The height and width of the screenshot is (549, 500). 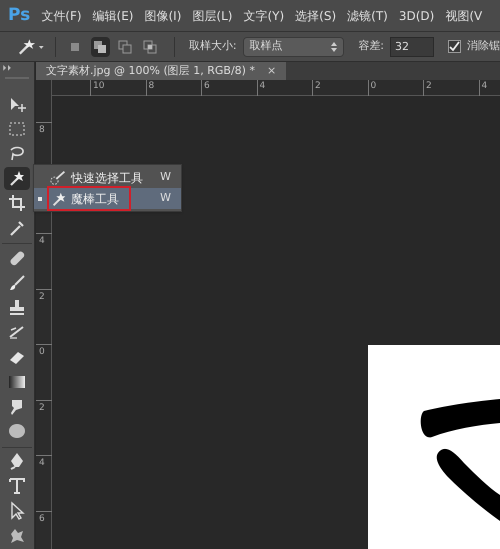 I want to click on menu-item: 图层(L), so click(x=212, y=15).